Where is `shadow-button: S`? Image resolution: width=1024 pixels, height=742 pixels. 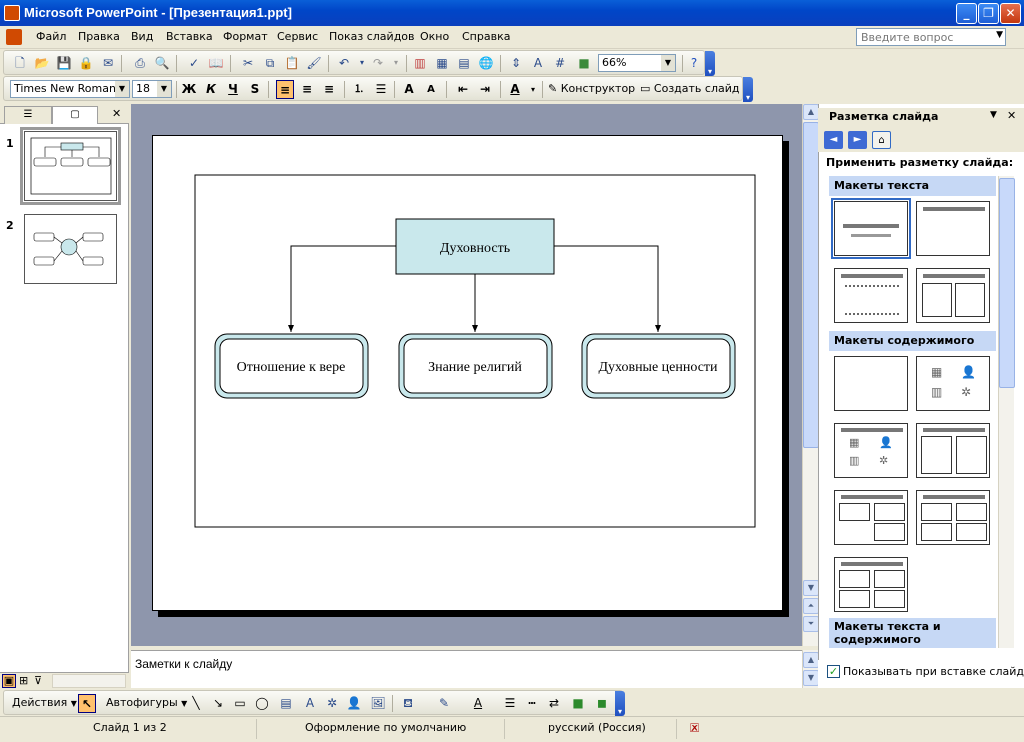
shadow-button: S is located at coordinates (255, 89).